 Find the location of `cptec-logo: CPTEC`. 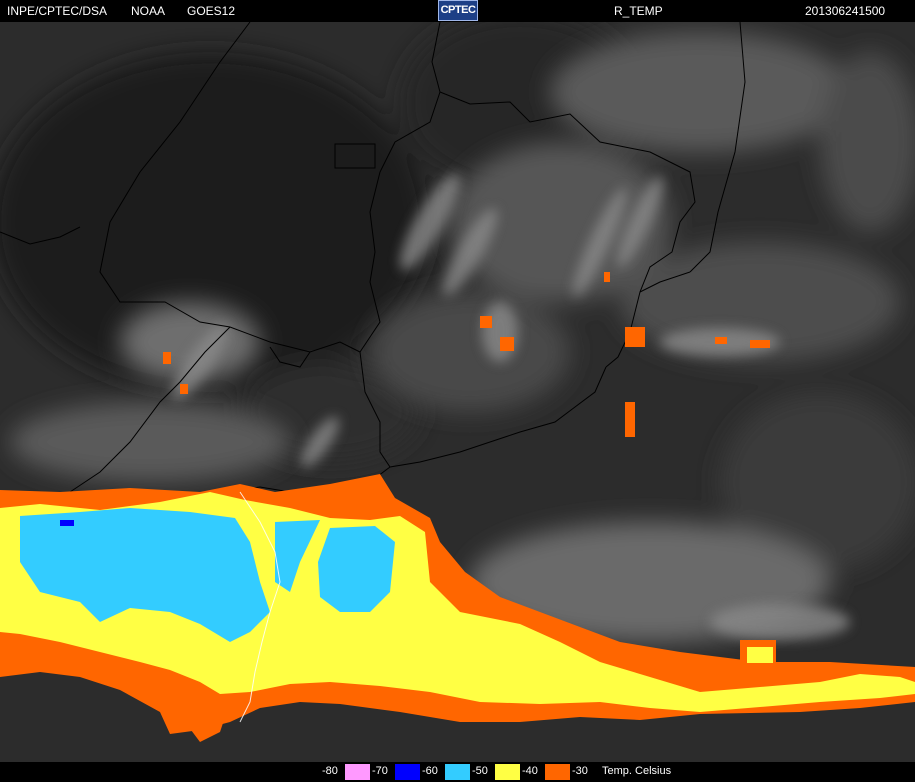

cptec-logo: CPTEC is located at coordinates (458, 10).